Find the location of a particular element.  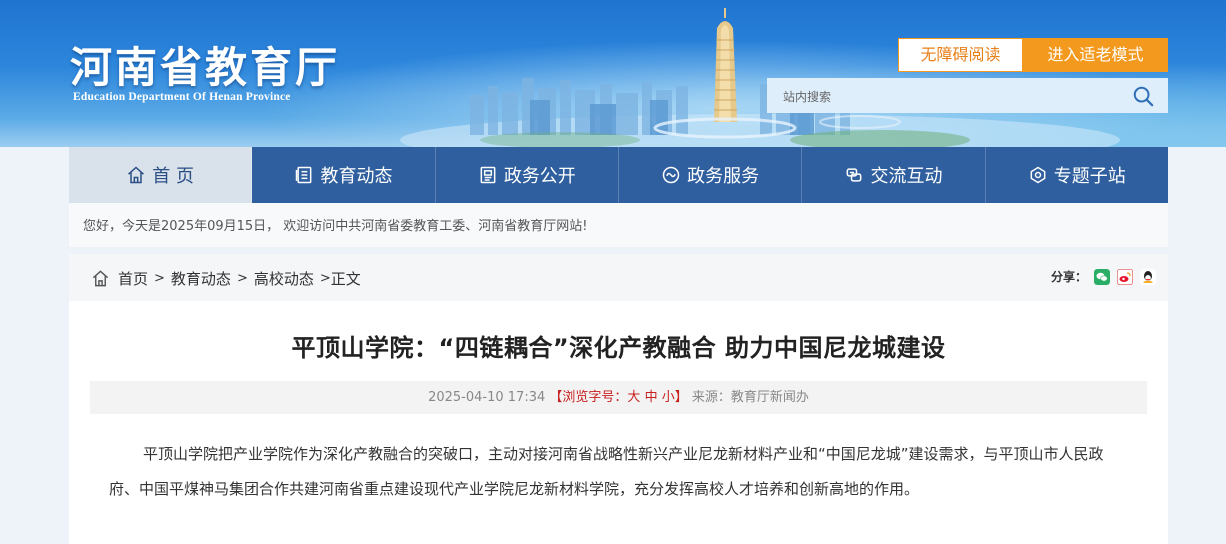

breadcrumb: 首页 > 教育动态 > 高校动态 > 正文 is located at coordinates (226, 278).